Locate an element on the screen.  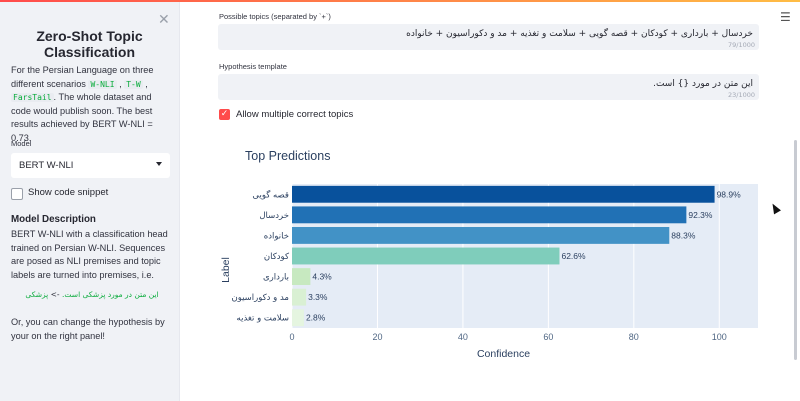
x-tick-label: 40 is located at coordinates (463, 337).